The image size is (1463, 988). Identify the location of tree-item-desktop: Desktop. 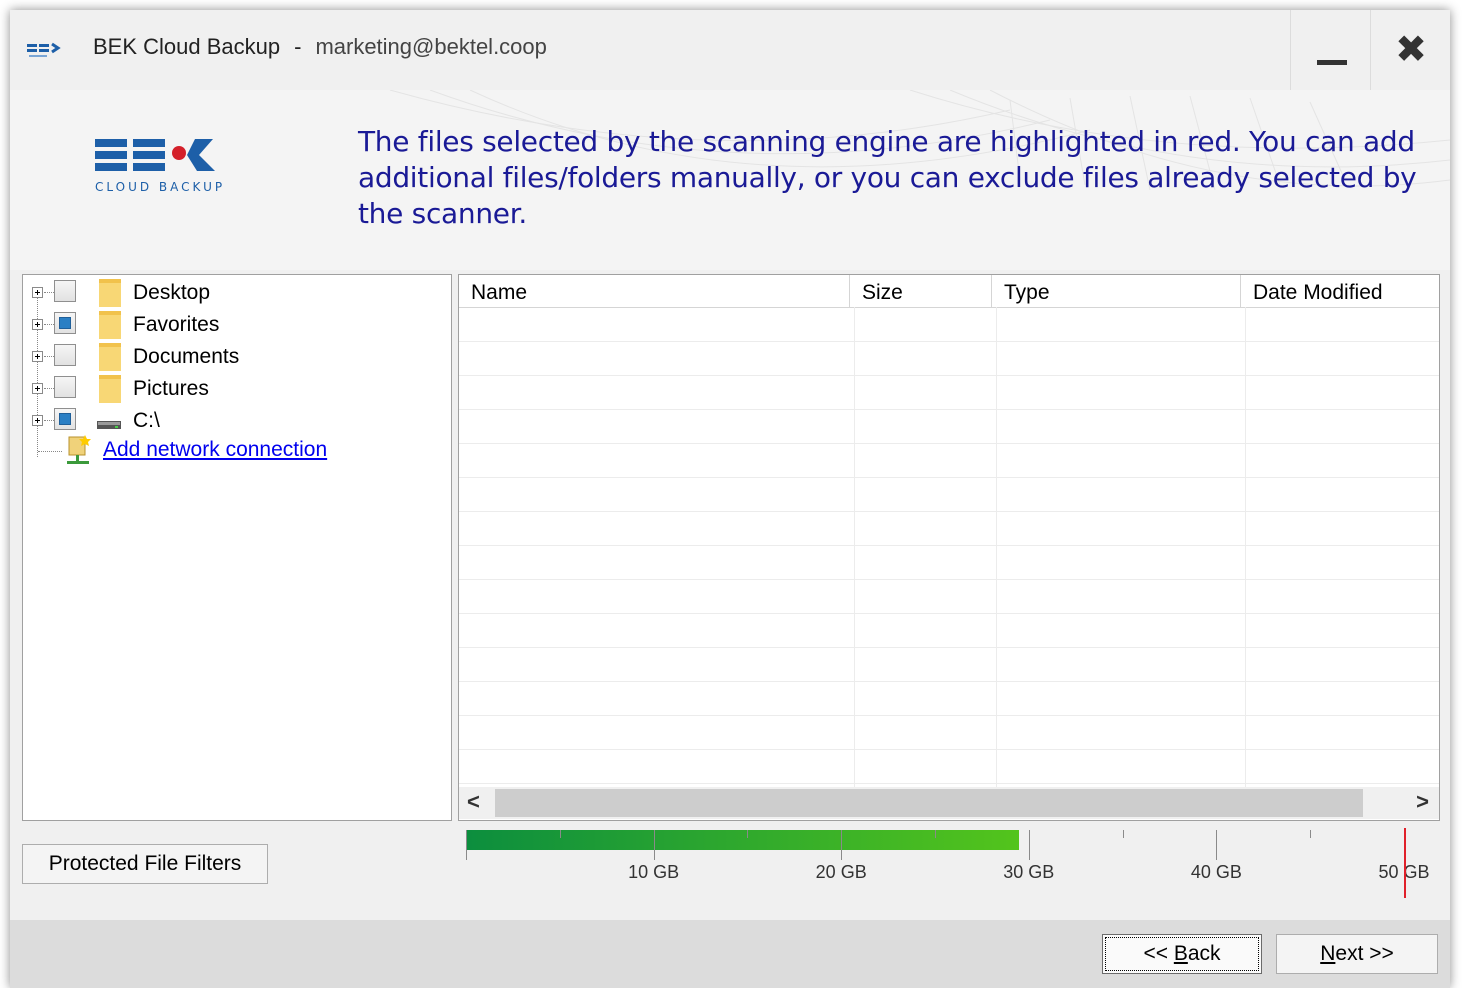
(233, 292).